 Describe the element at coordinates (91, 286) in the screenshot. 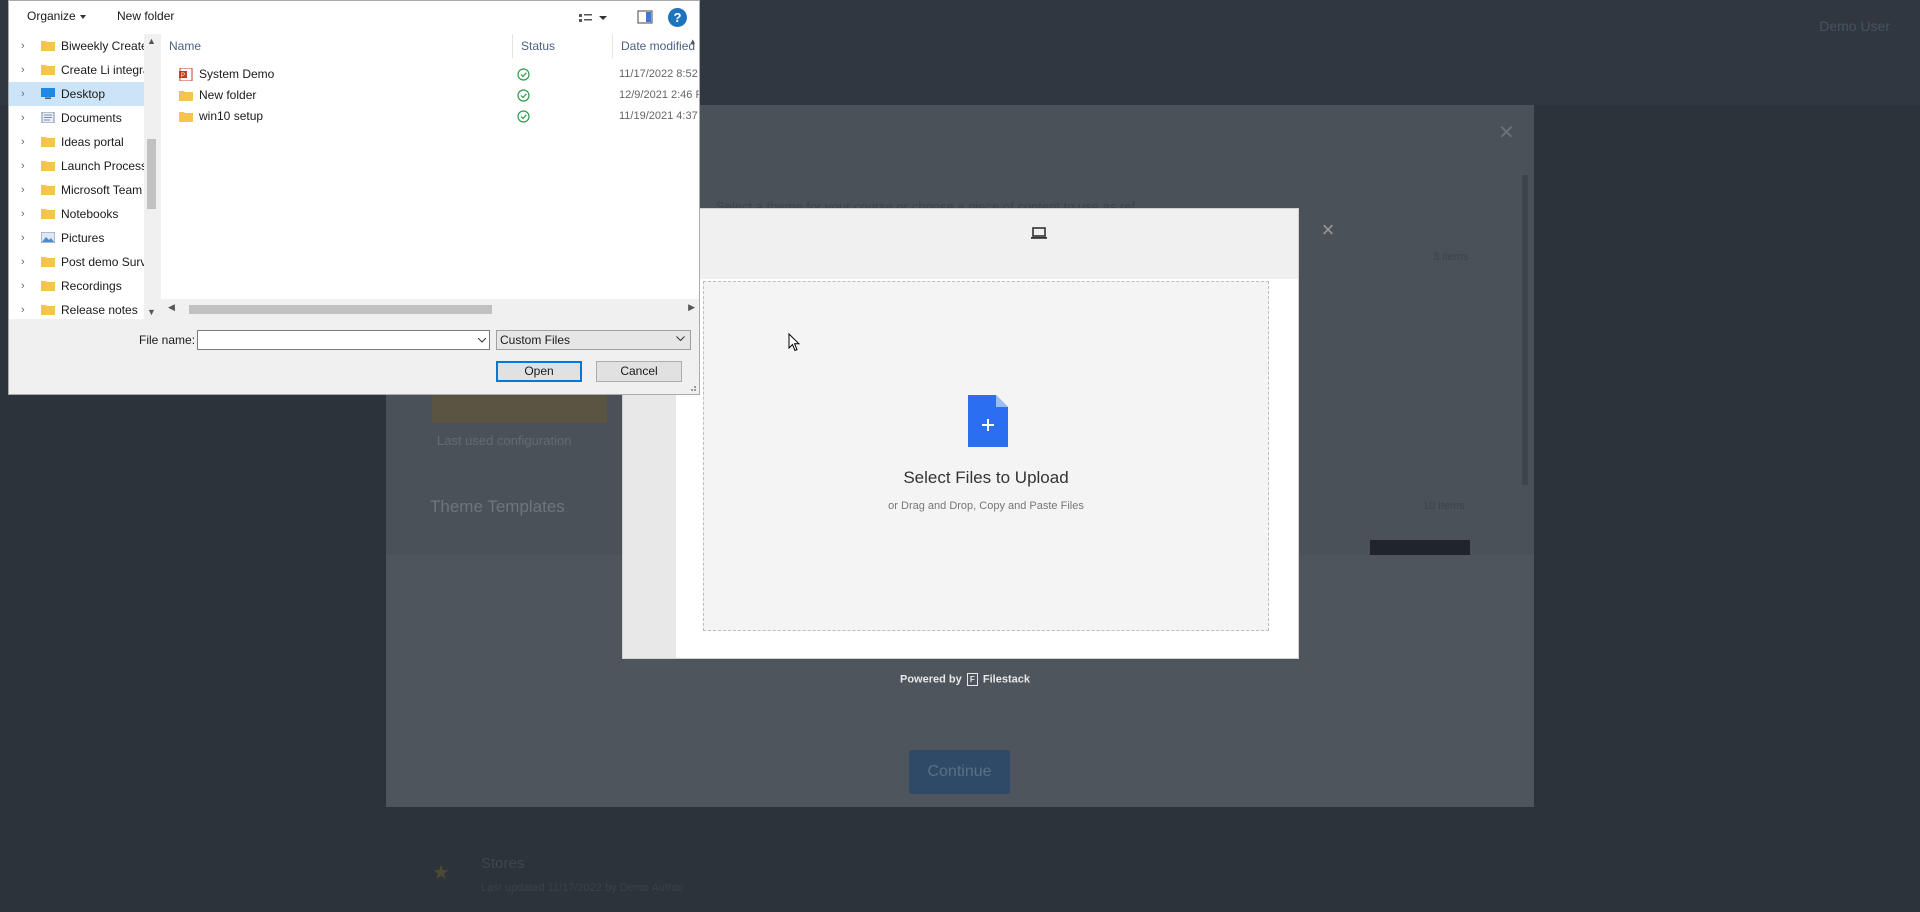

I see `nav-item-label: Recordings` at that location.